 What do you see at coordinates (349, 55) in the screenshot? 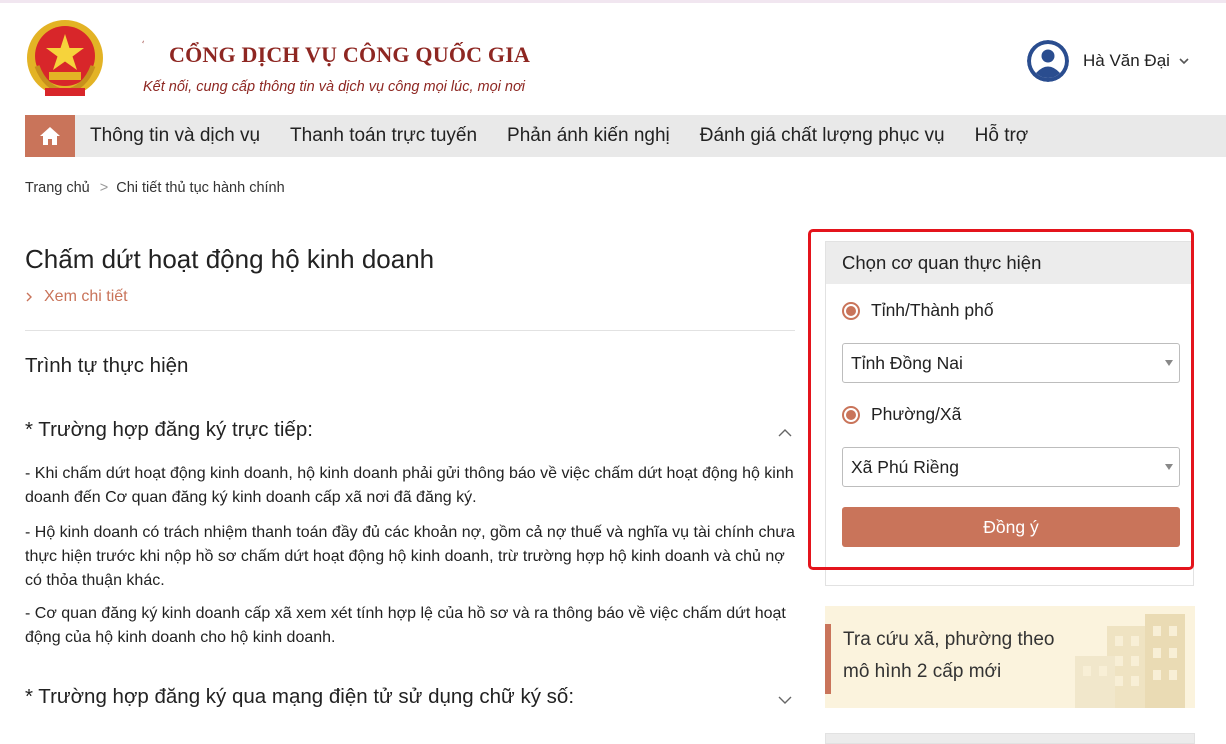
I see `portal-title: CỔNG DỊCH VỤ CÔNG QUỐC GIA` at bounding box center [349, 55].